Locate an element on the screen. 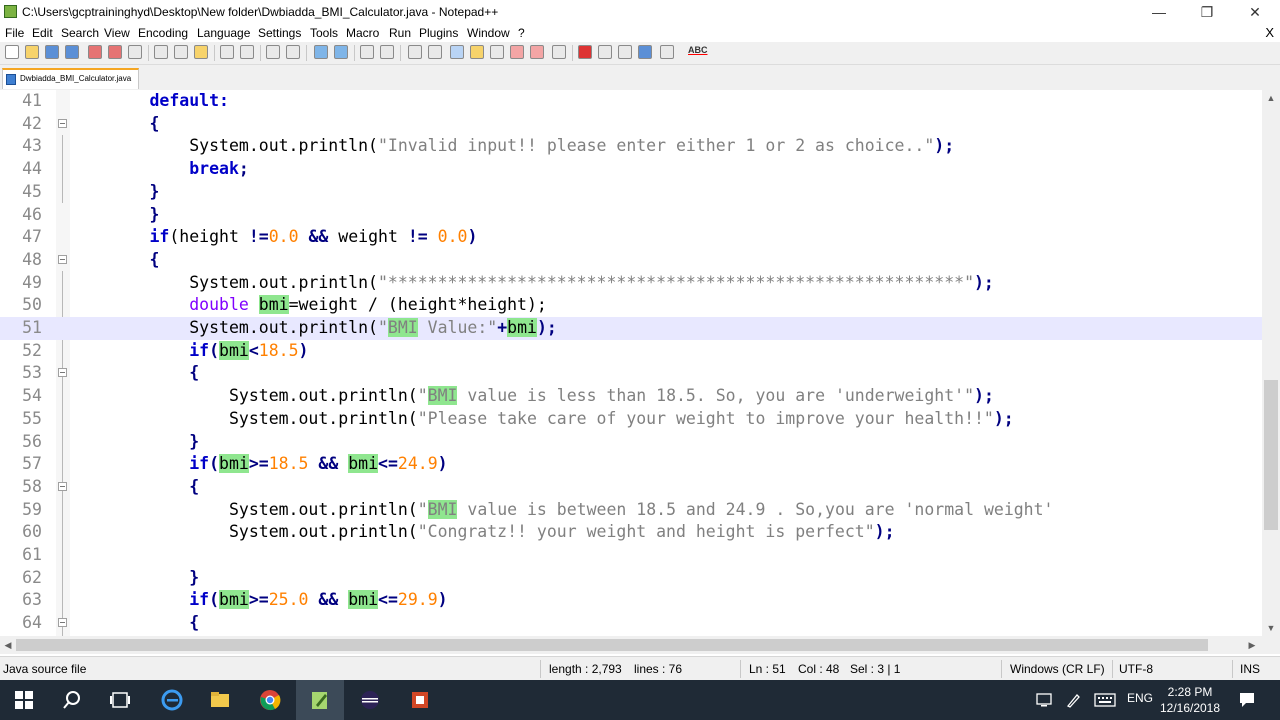  undo-icon is located at coordinates (227, 52).